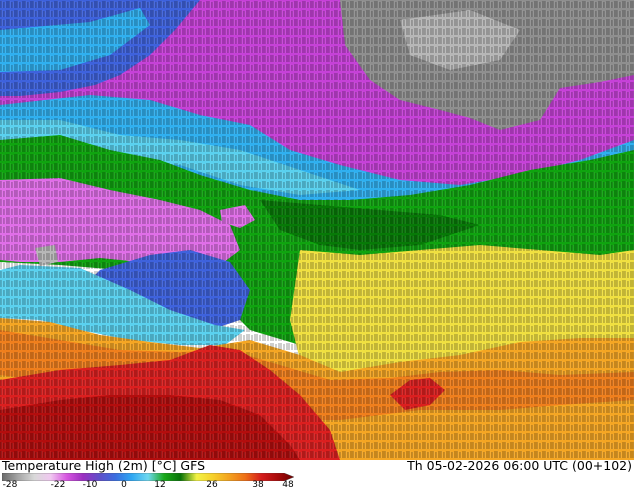 The width and height of the screenshot is (634, 490). I want to click on map-title: Temperature High (2m) [°C] GFS, so click(104, 465).